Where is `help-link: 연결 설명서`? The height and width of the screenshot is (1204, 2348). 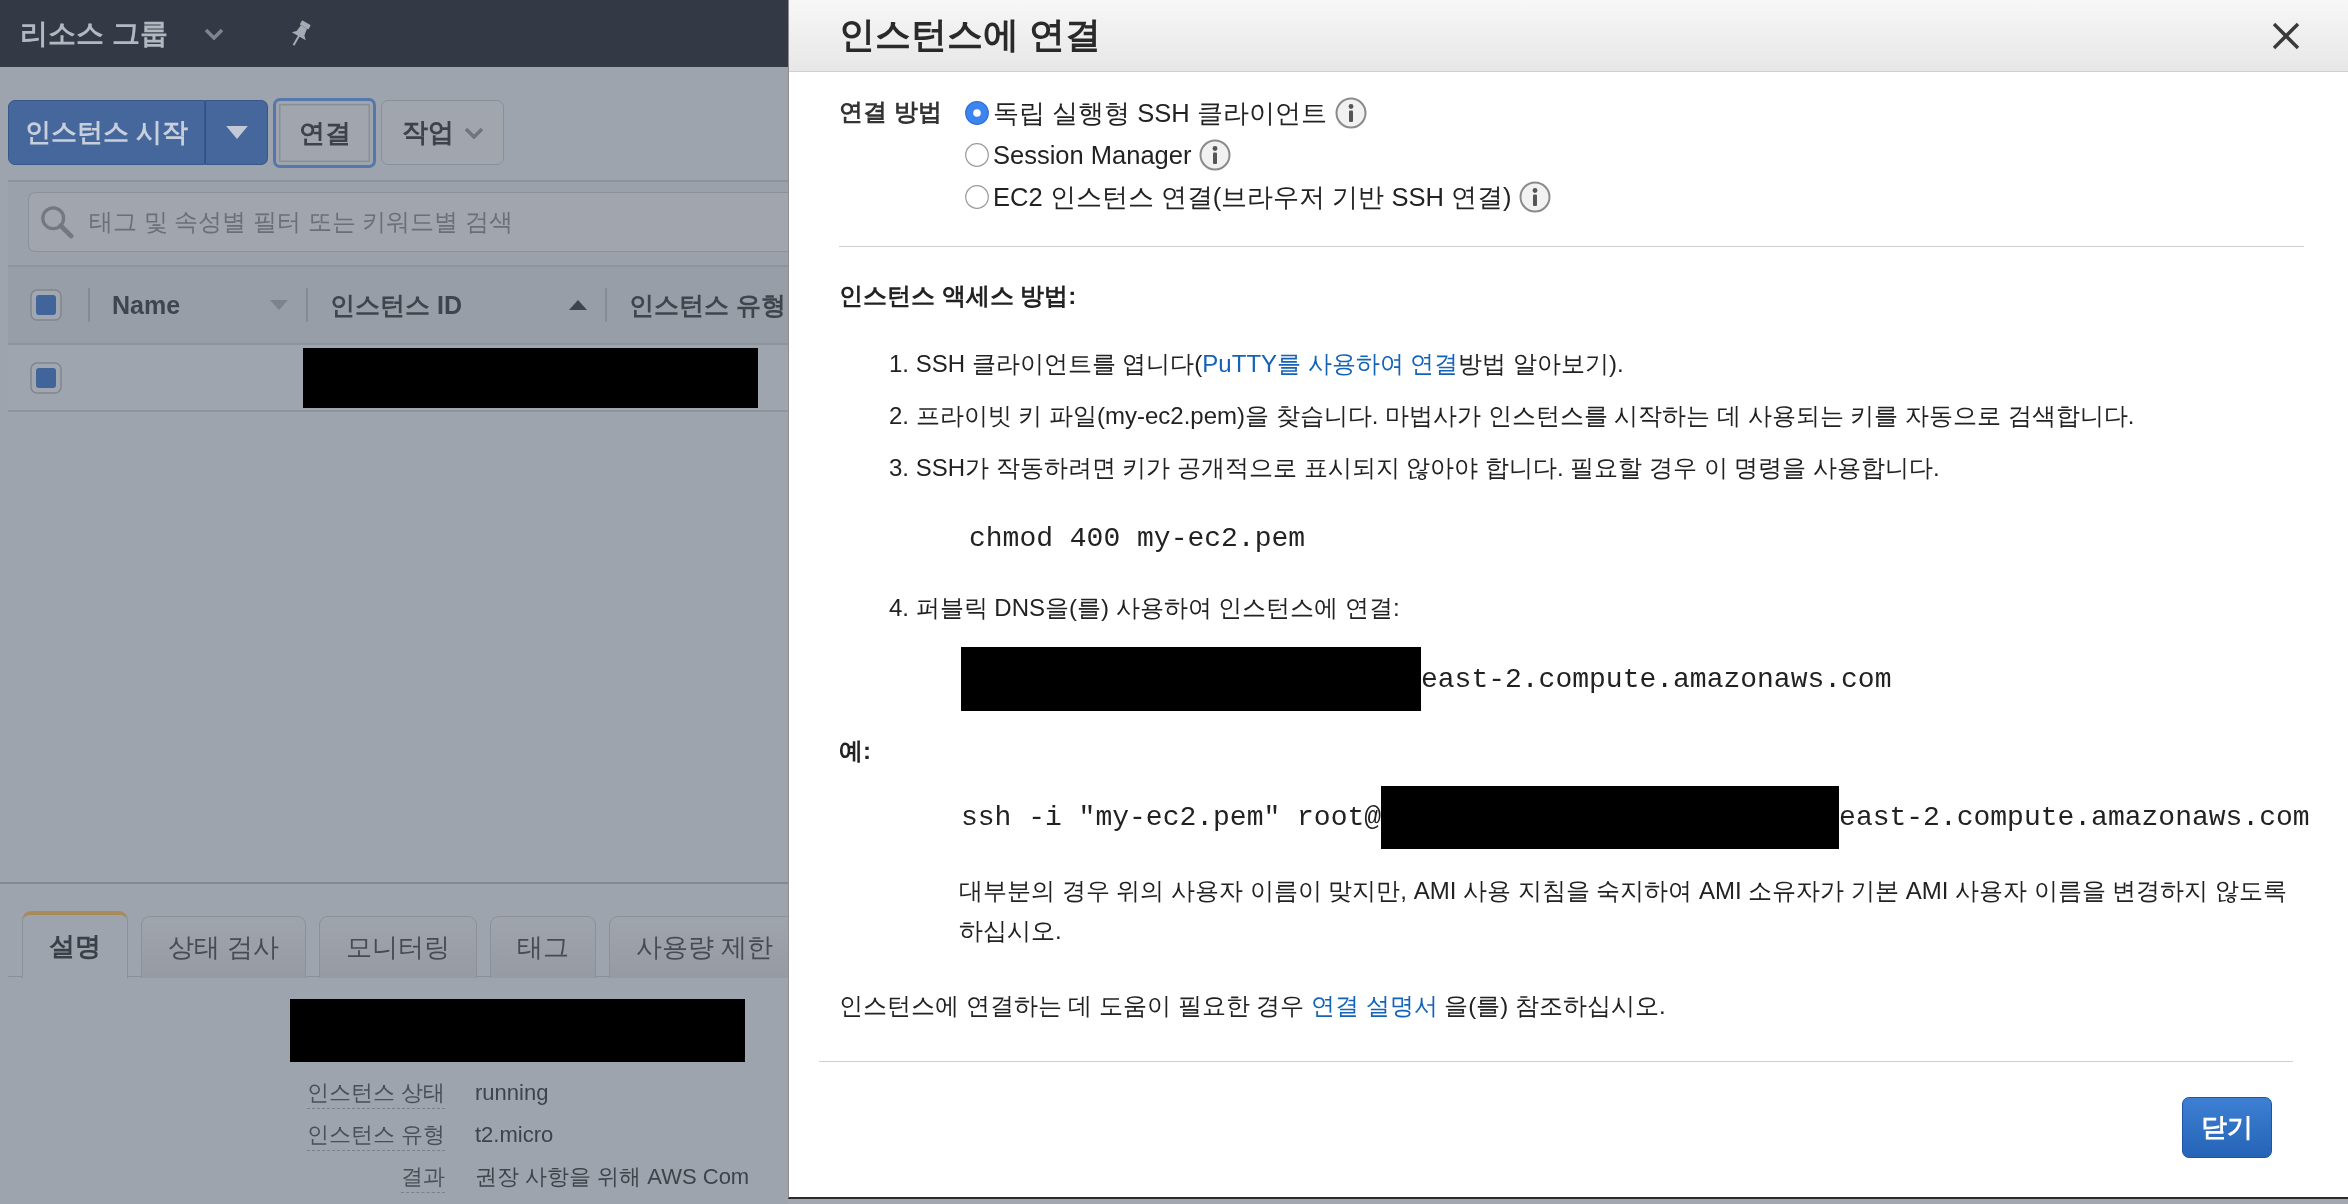 help-link: 연결 설명서 is located at coordinates (1374, 1005).